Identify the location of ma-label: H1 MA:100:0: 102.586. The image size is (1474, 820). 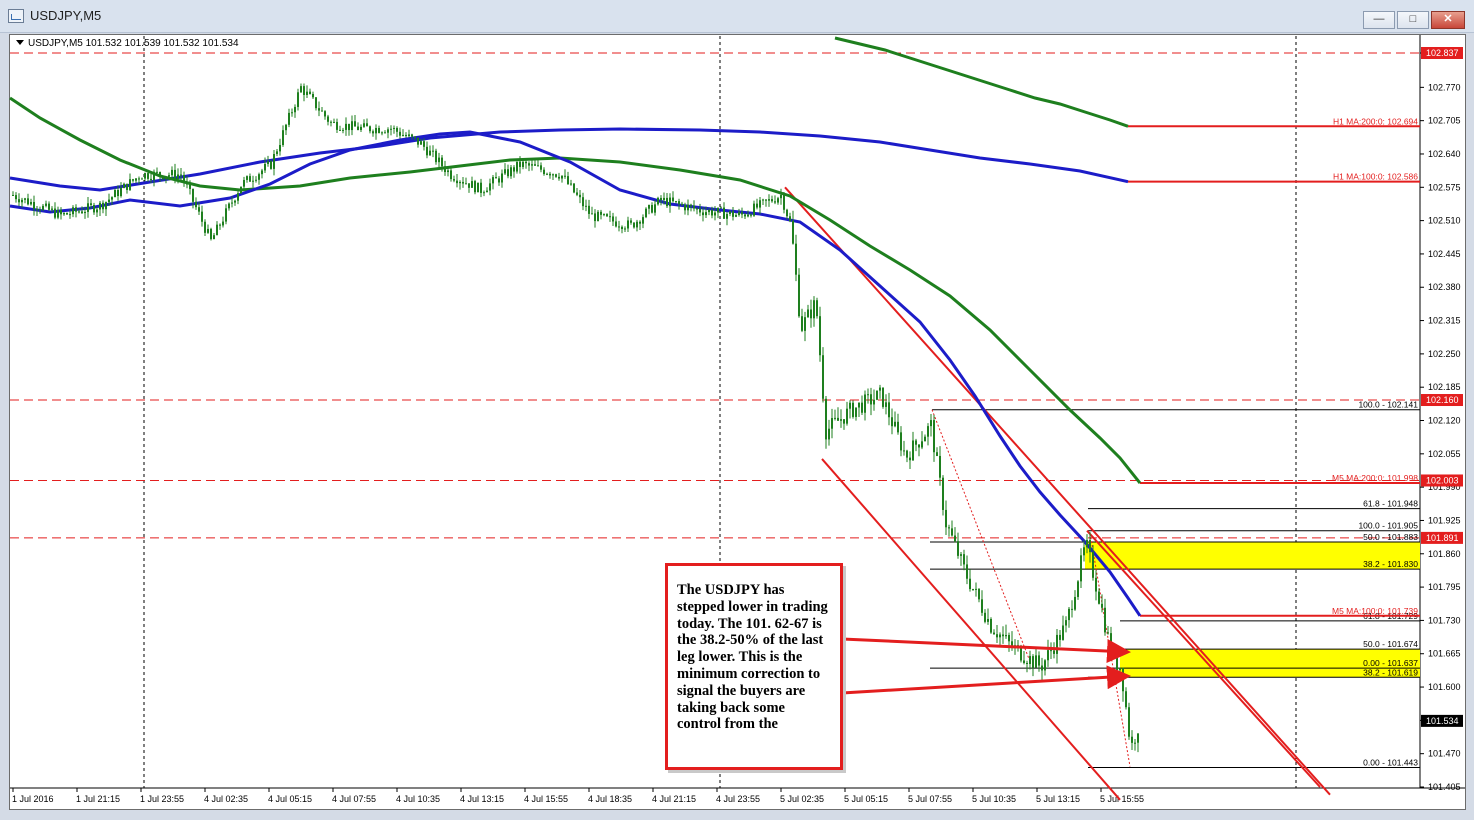
(1375, 177).